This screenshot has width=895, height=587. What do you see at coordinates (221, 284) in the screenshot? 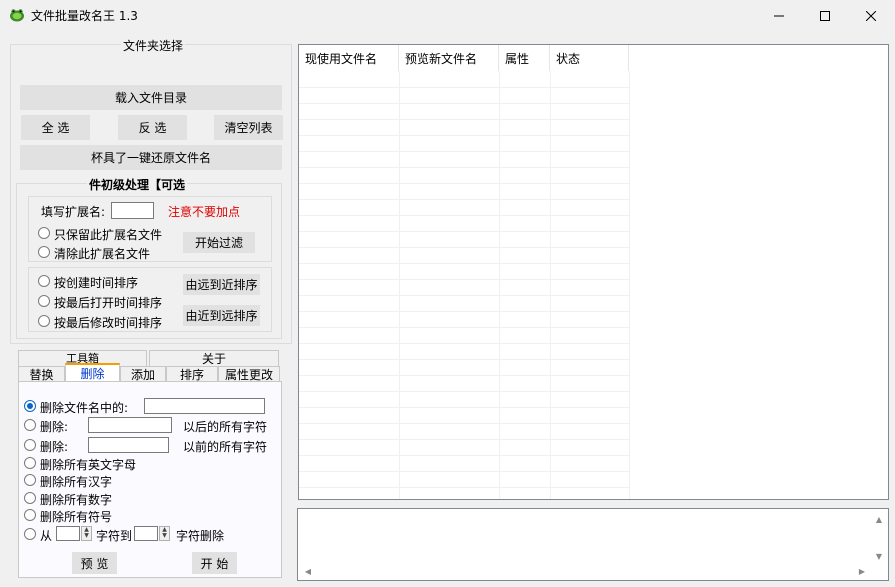
I see `far-to-near-button: 由远到近排序` at bounding box center [221, 284].